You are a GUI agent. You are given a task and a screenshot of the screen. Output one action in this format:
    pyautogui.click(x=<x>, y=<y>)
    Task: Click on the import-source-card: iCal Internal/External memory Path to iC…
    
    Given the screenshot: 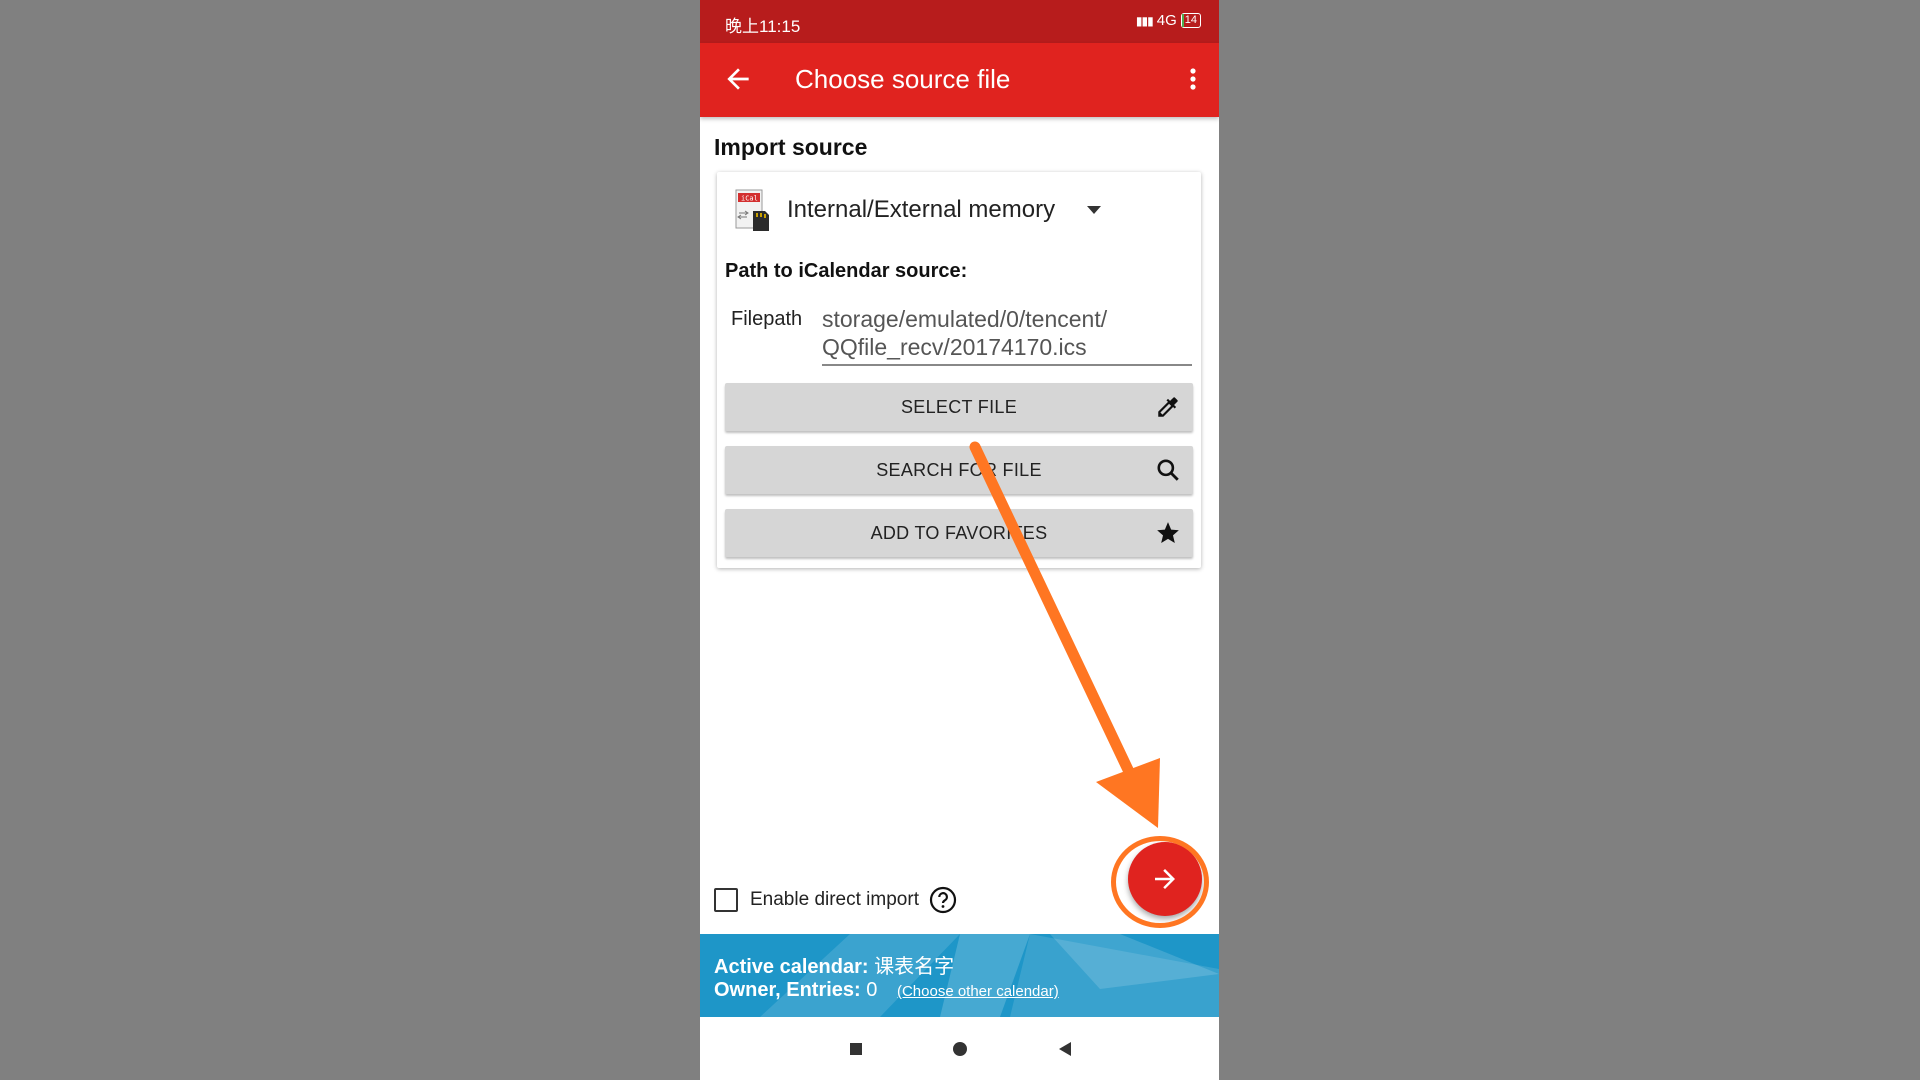 What is the action you would take?
    pyautogui.click(x=959, y=370)
    